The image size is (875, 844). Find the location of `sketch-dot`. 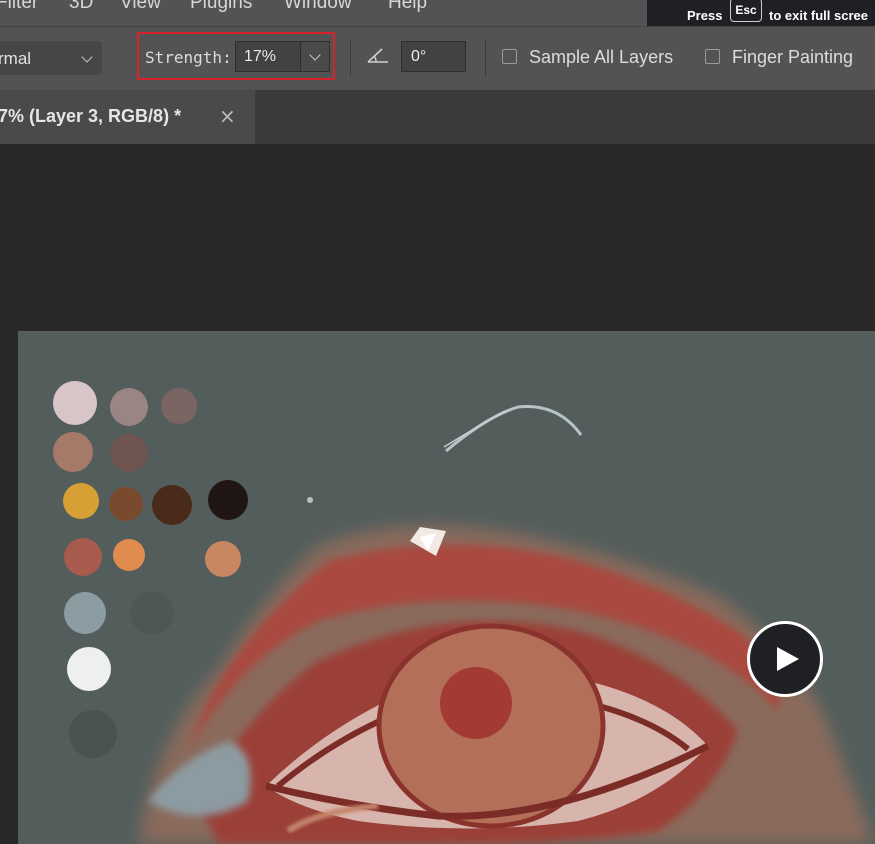

sketch-dot is located at coordinates (310, 500).